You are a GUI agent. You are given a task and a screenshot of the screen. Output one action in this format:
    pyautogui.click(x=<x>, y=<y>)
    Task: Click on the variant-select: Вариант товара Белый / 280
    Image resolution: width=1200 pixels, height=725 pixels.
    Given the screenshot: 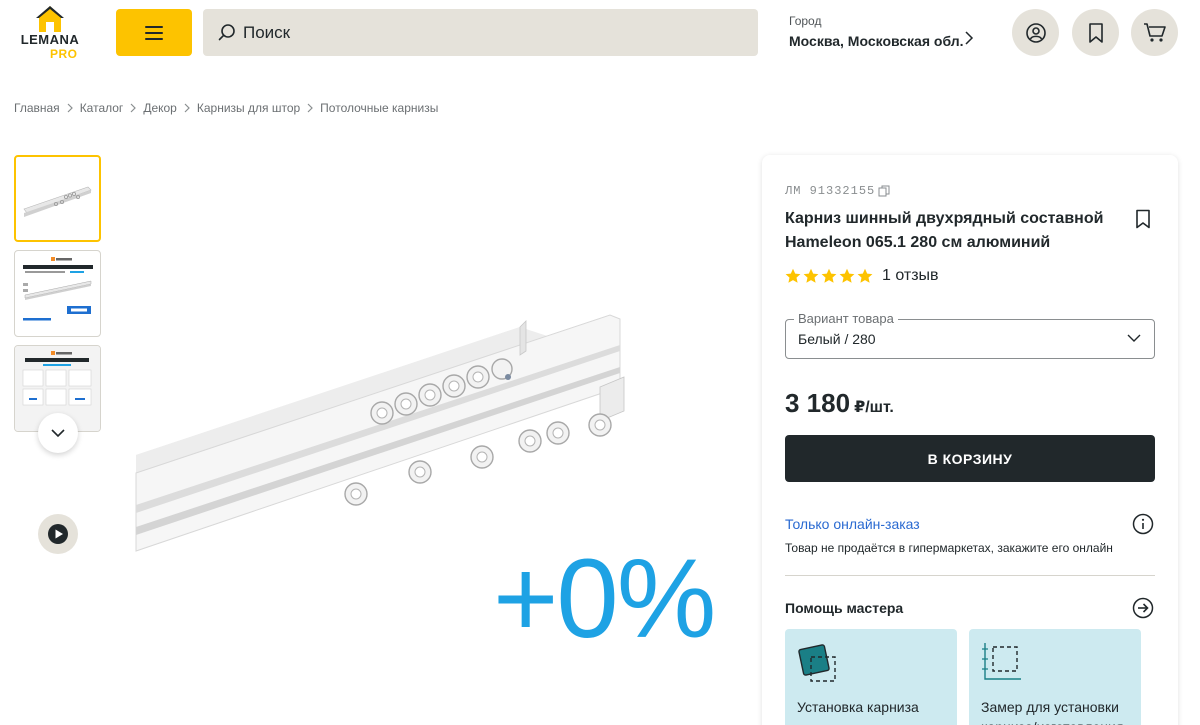 What is the action you would take?
    pyautogui.click(x=970, y=335)
    